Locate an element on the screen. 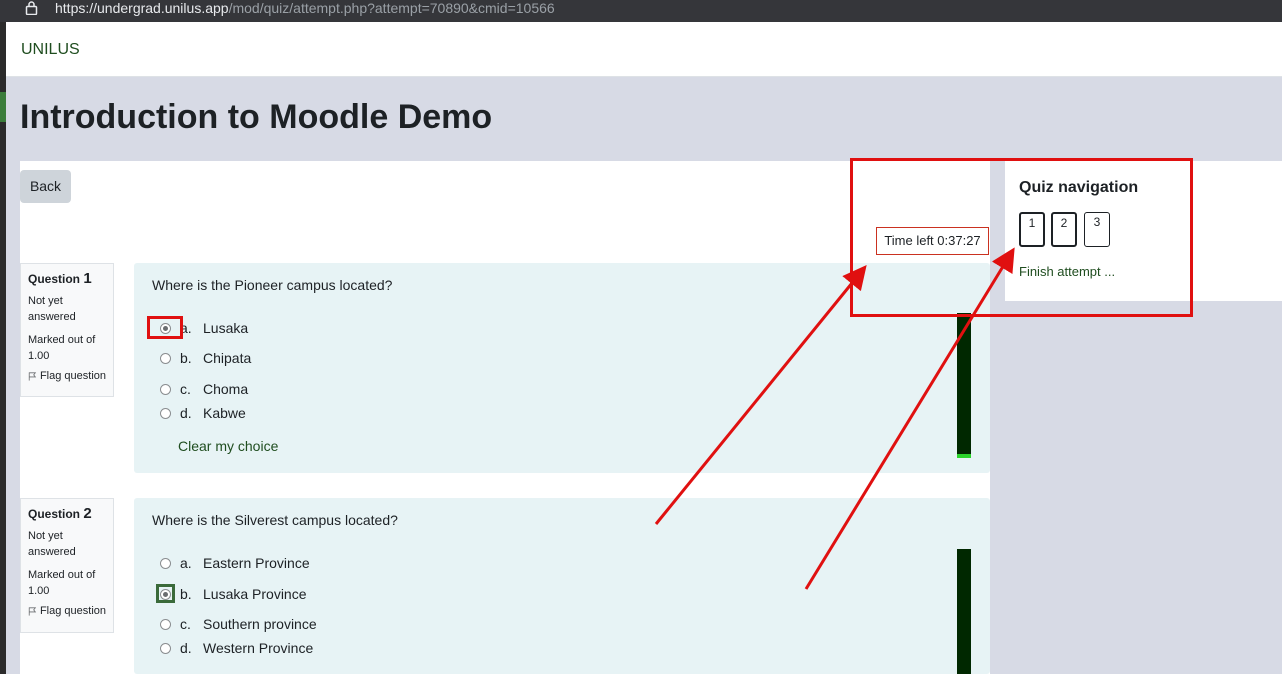 This screenshot has height=674, width=1282. url-host: https://undergrad.unilus.app is located at coordinates (142, 8).